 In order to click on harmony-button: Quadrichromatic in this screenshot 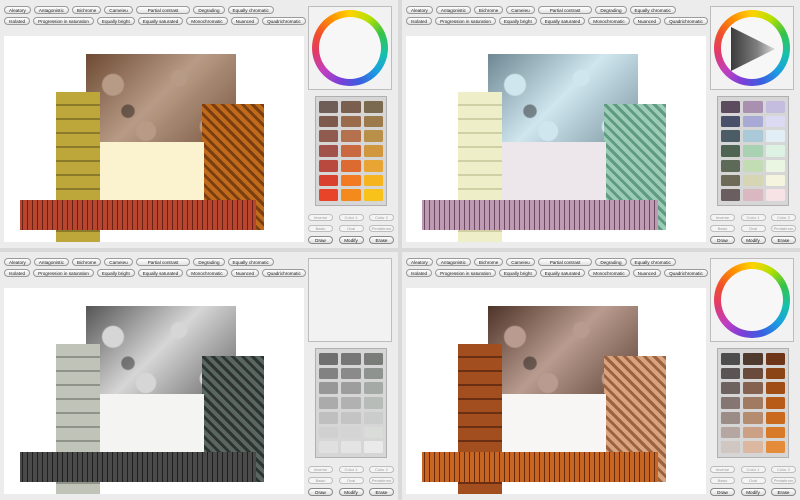, I will do `click(686, 273)`.